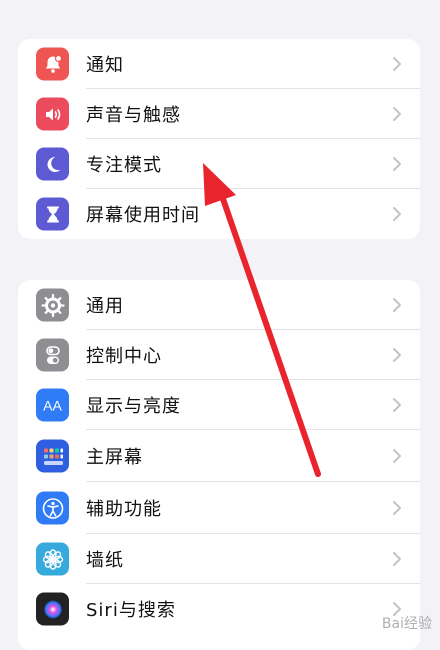 The image size is (440, 650). I want to click on moon-icon, so click(52, 164).